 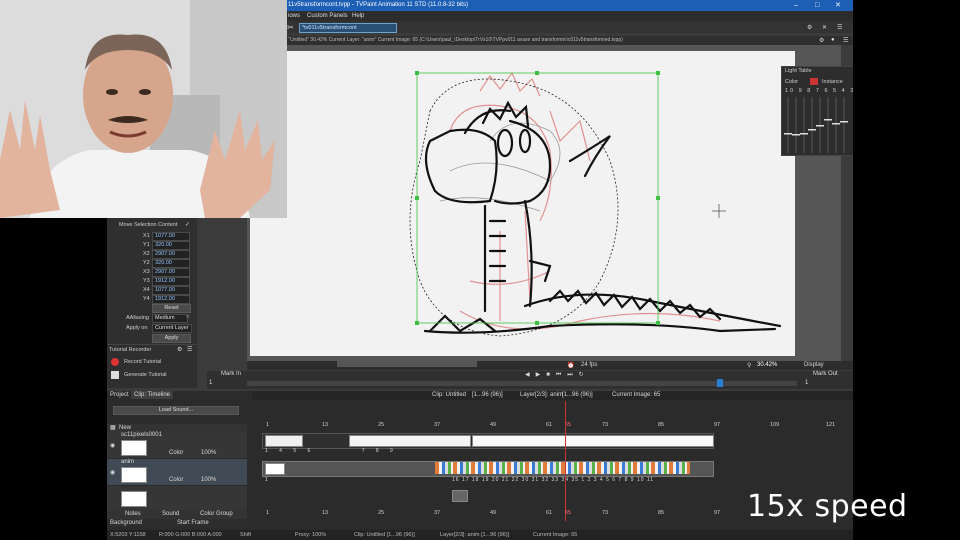 What do you see at coordinates (817, 5) in the screenshot?
I see `maximize-icon: □` at bounding box center [817, 5].